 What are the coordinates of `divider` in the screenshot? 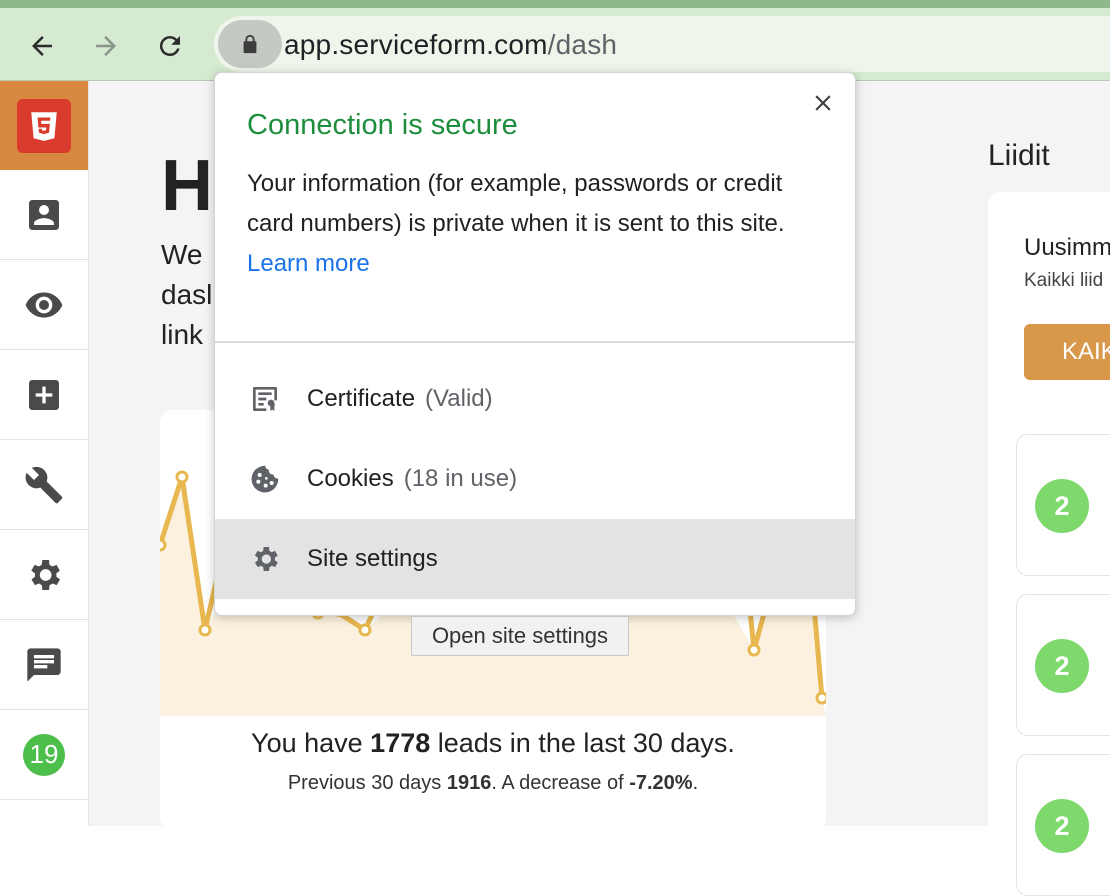 It's located at (535, 342).